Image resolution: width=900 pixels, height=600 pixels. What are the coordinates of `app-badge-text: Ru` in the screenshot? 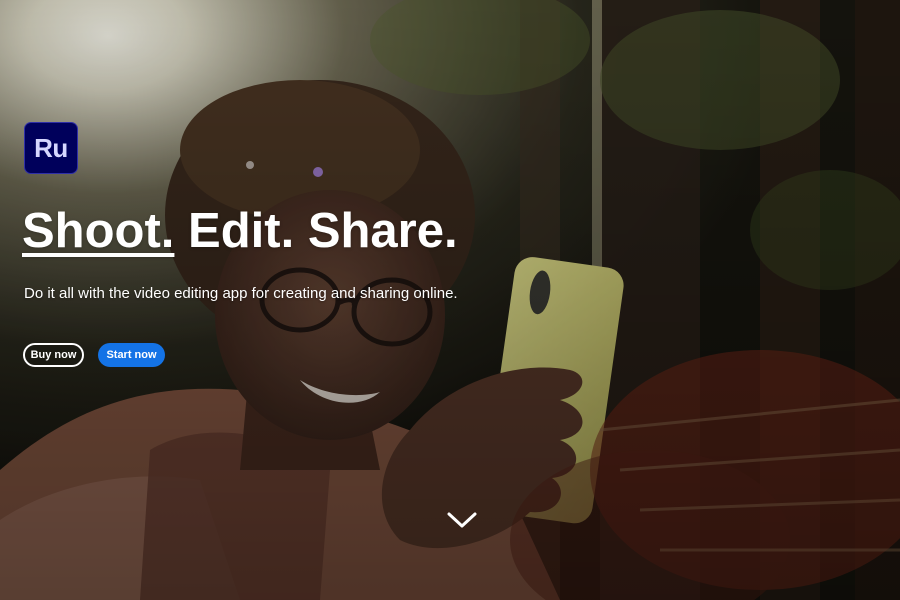 It's located at (51, 147).